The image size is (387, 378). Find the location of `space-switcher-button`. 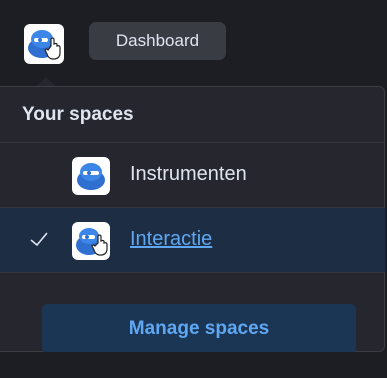

space-switcher-button is located at coordinates (44, 44).